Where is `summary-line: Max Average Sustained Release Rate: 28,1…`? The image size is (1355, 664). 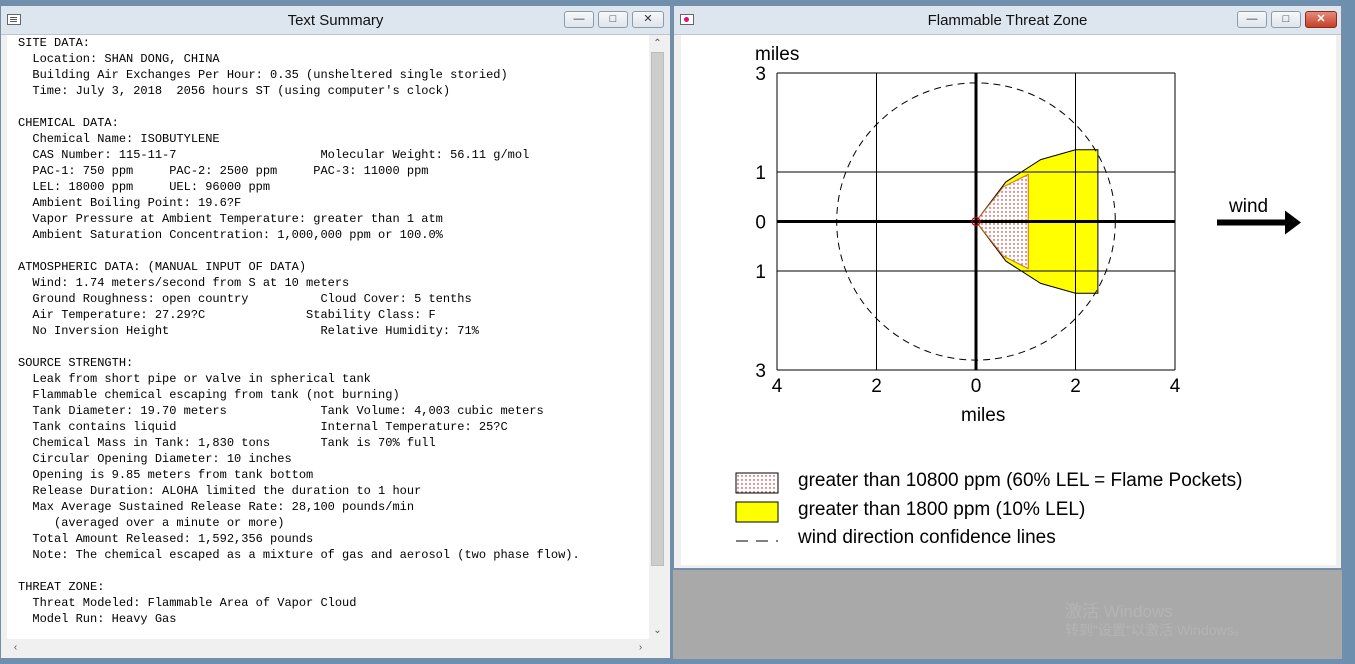
summary-line: Max Average Sustained Release Rate: 28,1… is located at coordinates (216, 507).